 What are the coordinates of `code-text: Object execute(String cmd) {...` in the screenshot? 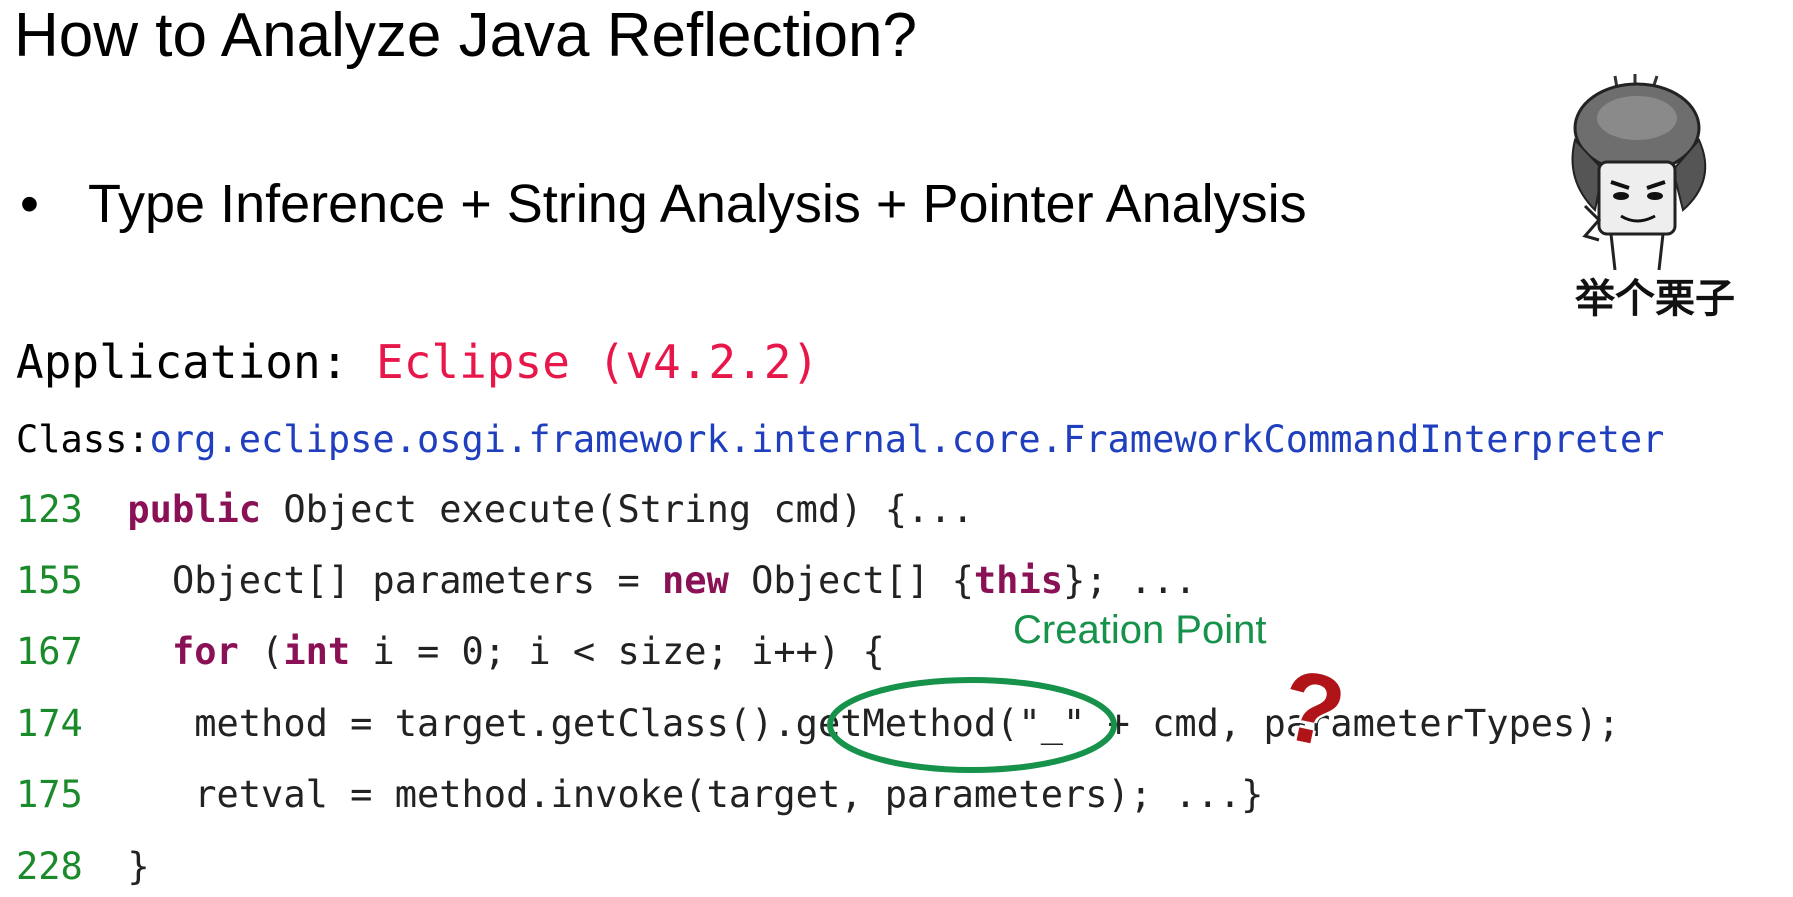 It's located at (617, 509).